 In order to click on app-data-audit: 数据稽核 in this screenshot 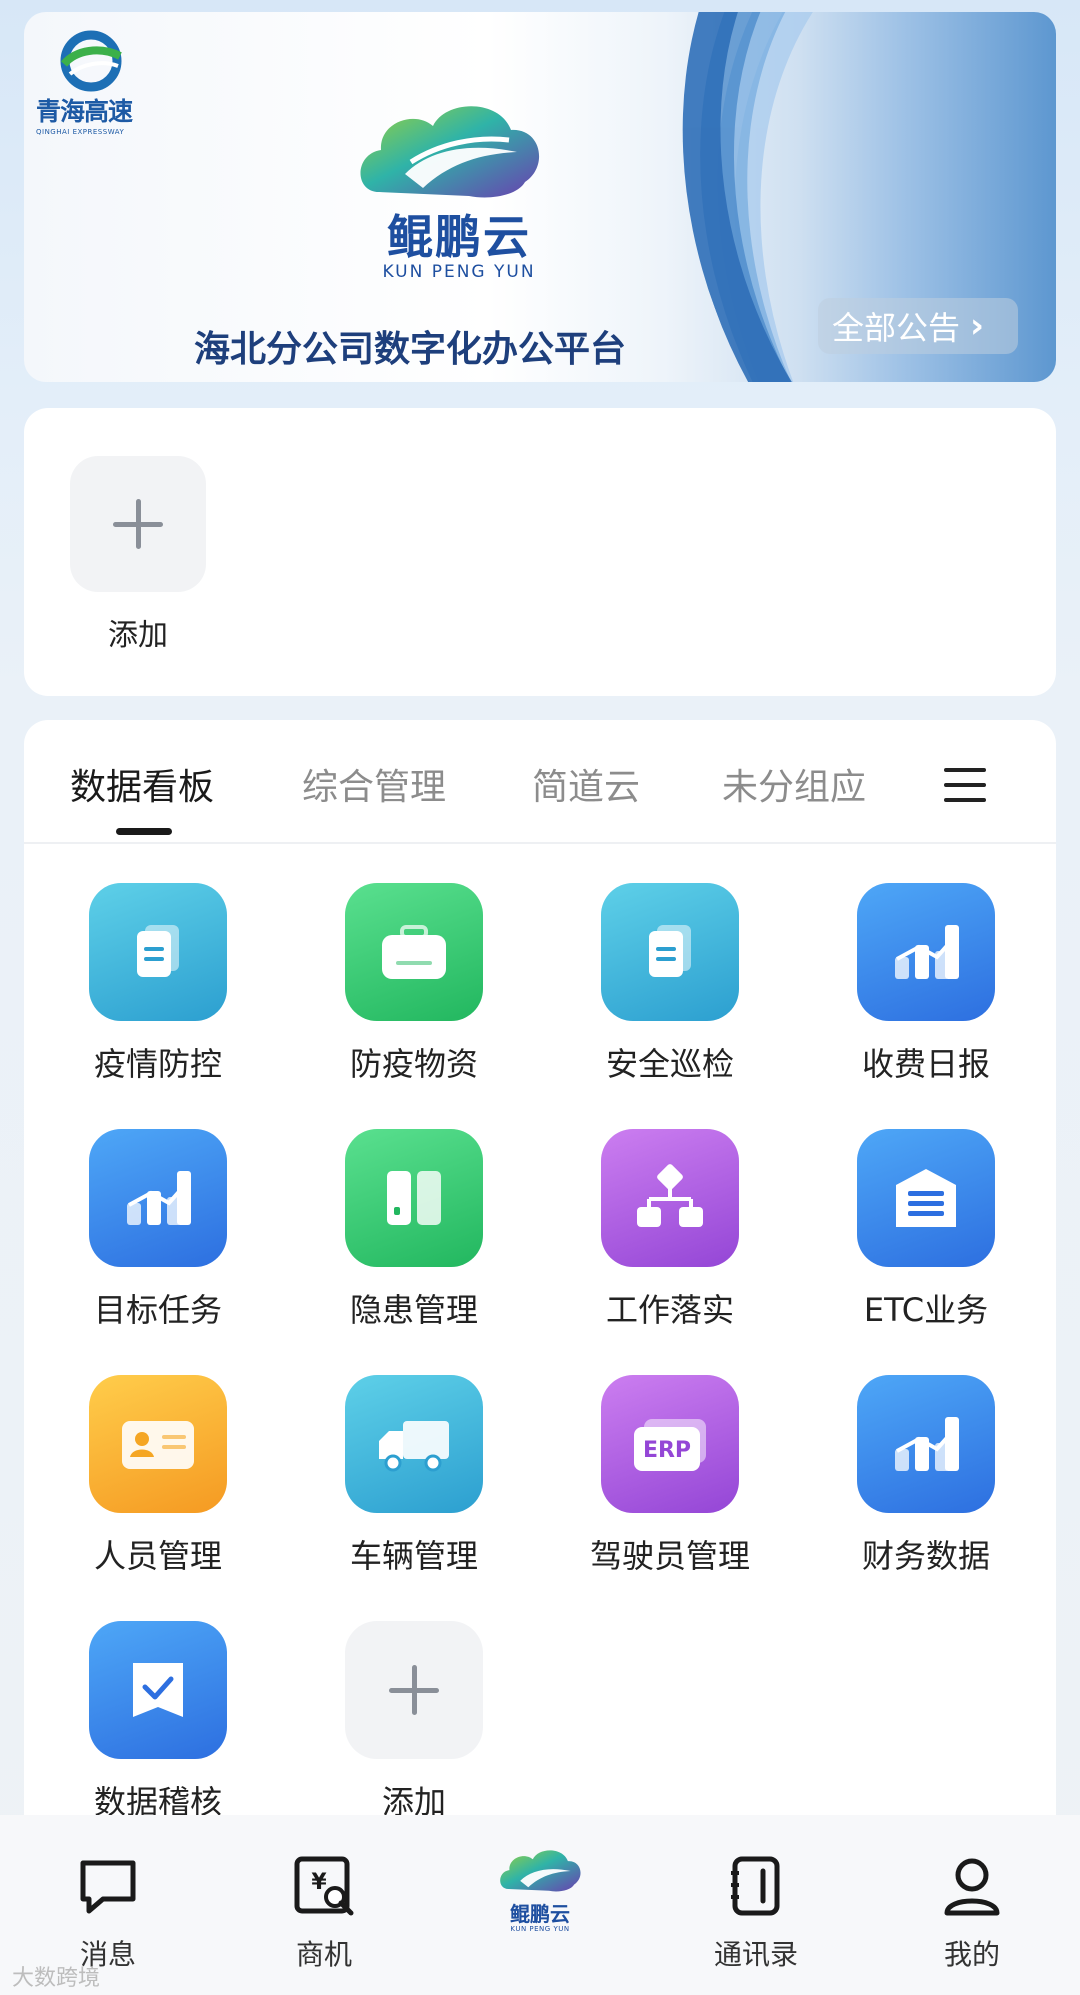, I will do `click(158, 1722)`.